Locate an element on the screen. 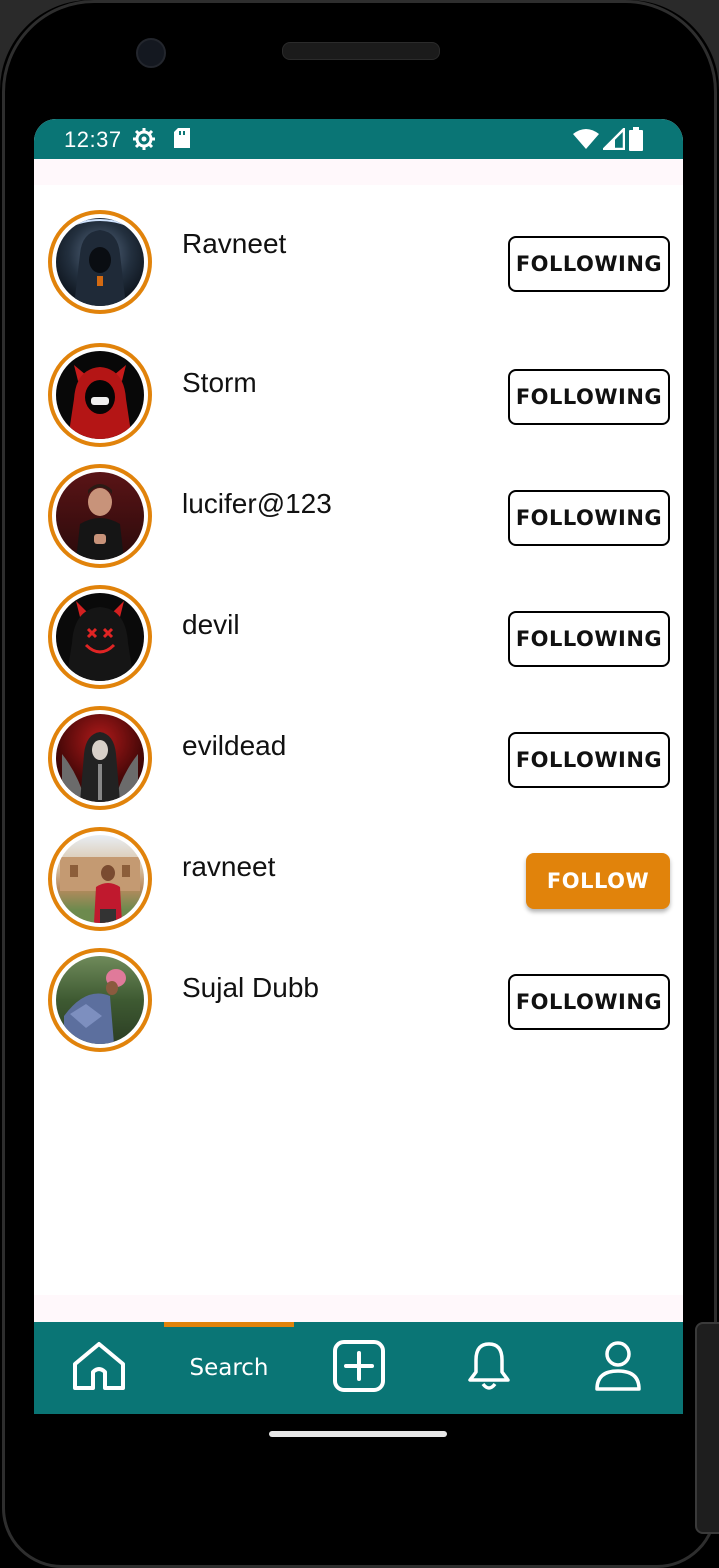  content-top-strip is located at coordinates (358, 172).